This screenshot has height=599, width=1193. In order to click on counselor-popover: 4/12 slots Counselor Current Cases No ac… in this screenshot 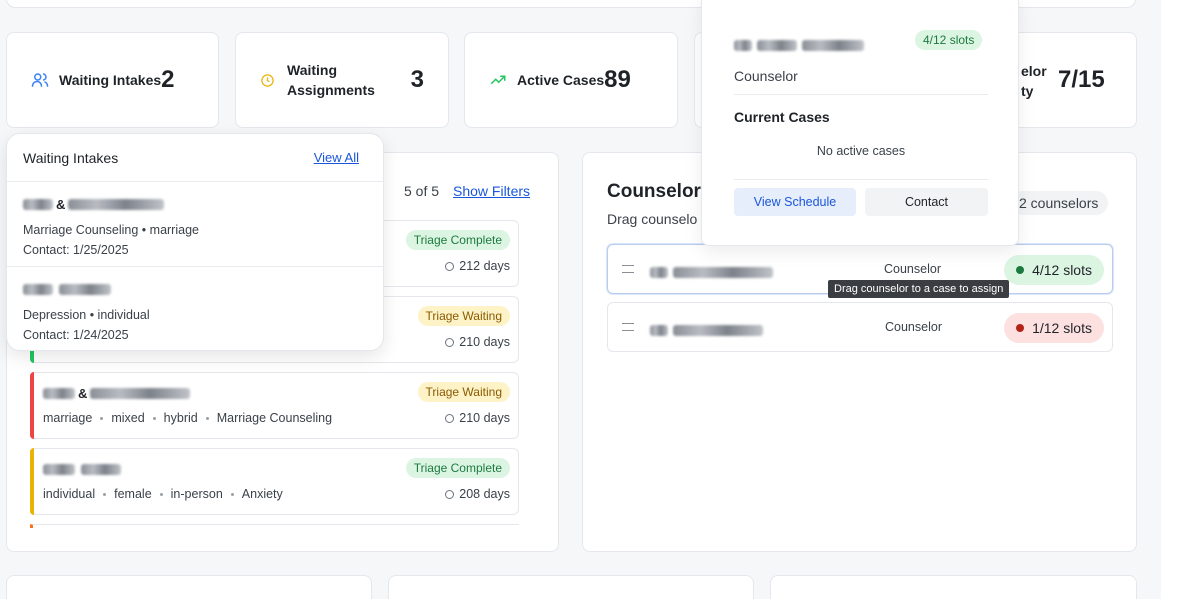, I will do `click(860, 123)`.